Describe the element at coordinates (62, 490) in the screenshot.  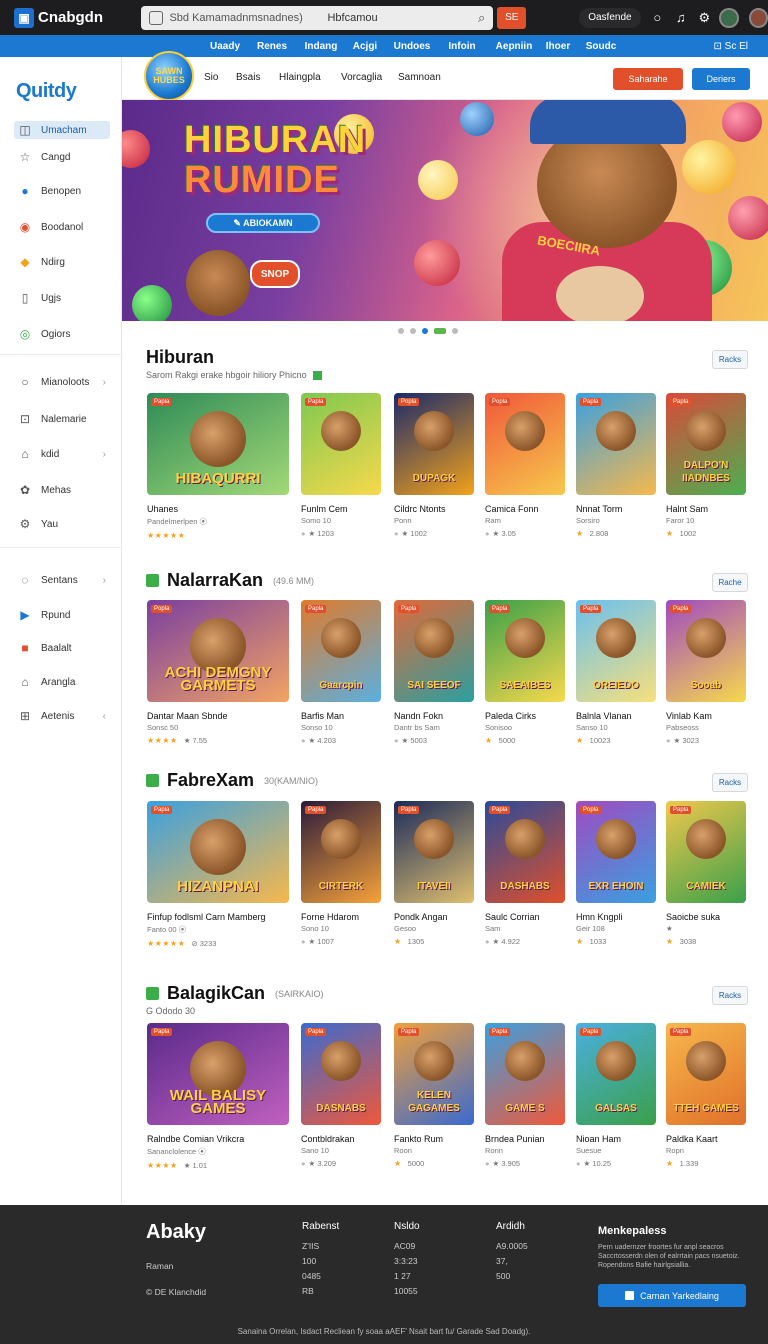
I see `sidebar-item: ✿ Mehas` at that location.